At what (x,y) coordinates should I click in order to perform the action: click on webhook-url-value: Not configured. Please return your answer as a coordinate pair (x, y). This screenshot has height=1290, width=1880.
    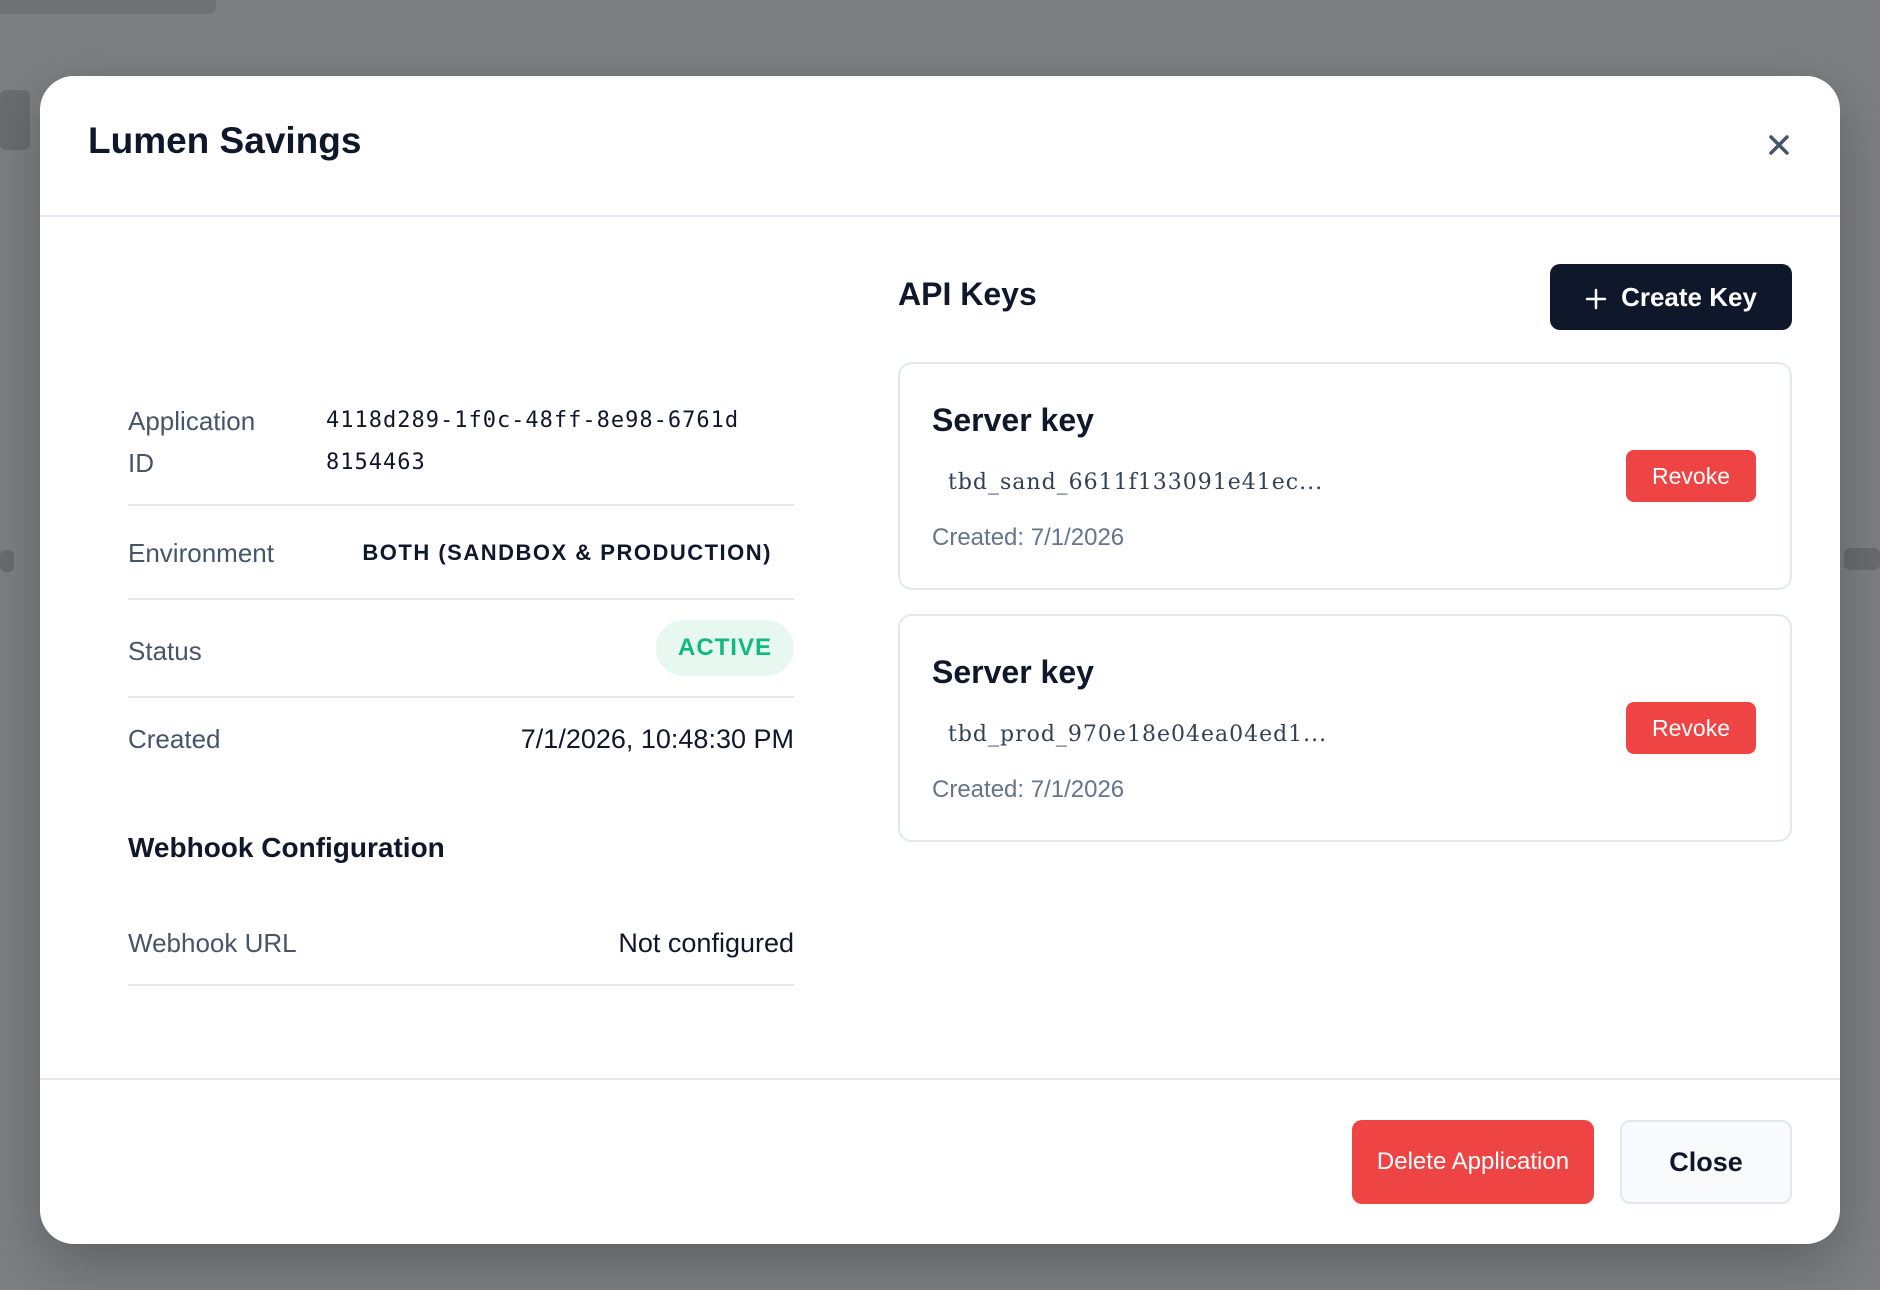
    Looking at the image, I should click on (706, 943).